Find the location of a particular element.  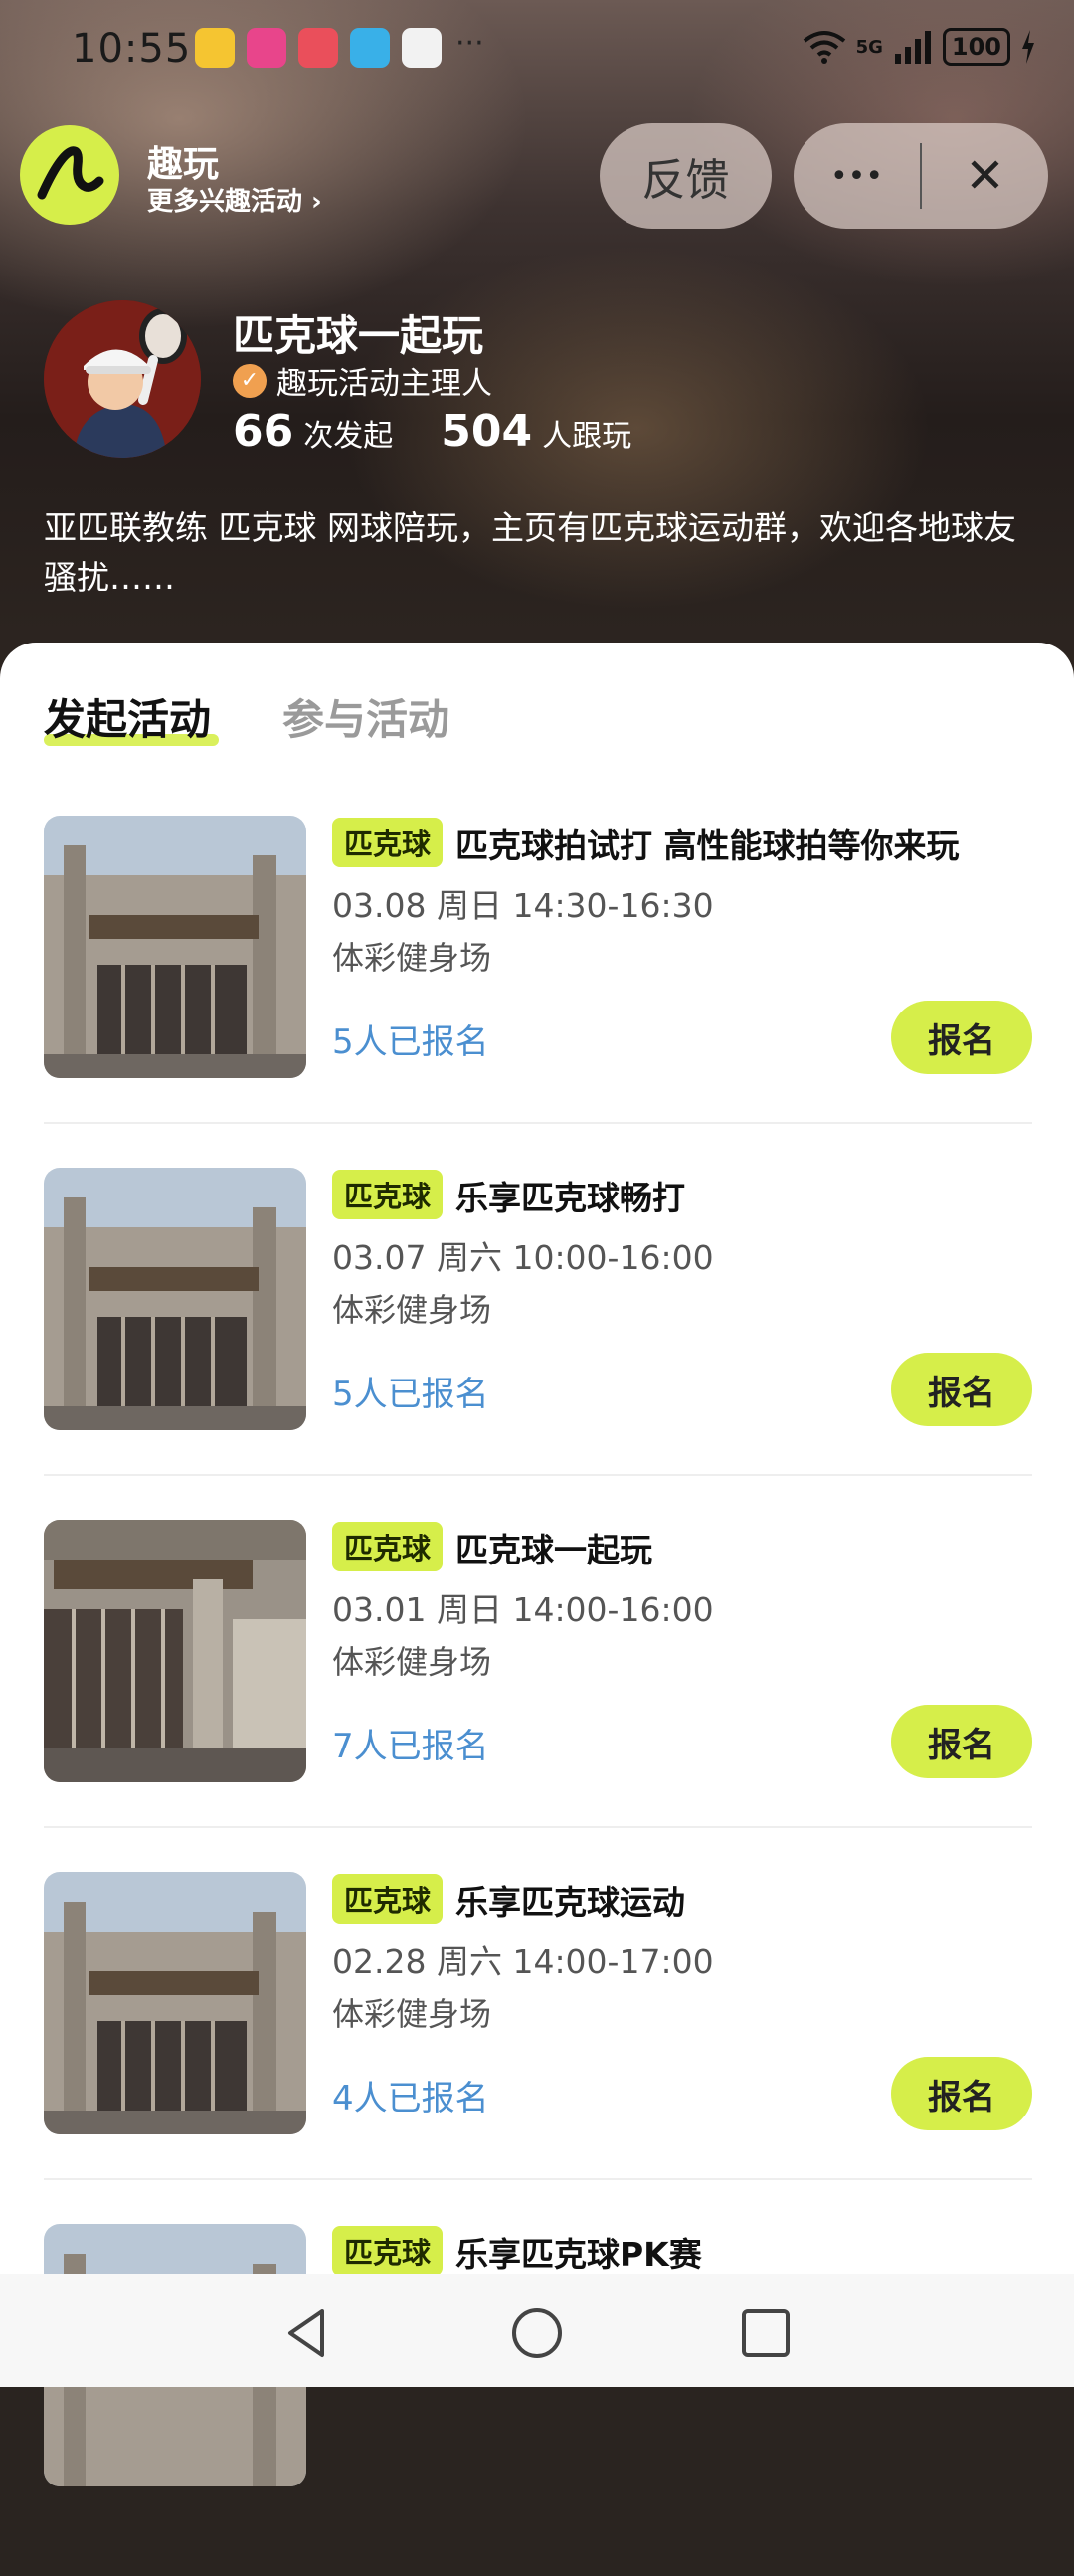

activity-title: 乐享匹克球畅打 is located at coordinates (570, 1198).